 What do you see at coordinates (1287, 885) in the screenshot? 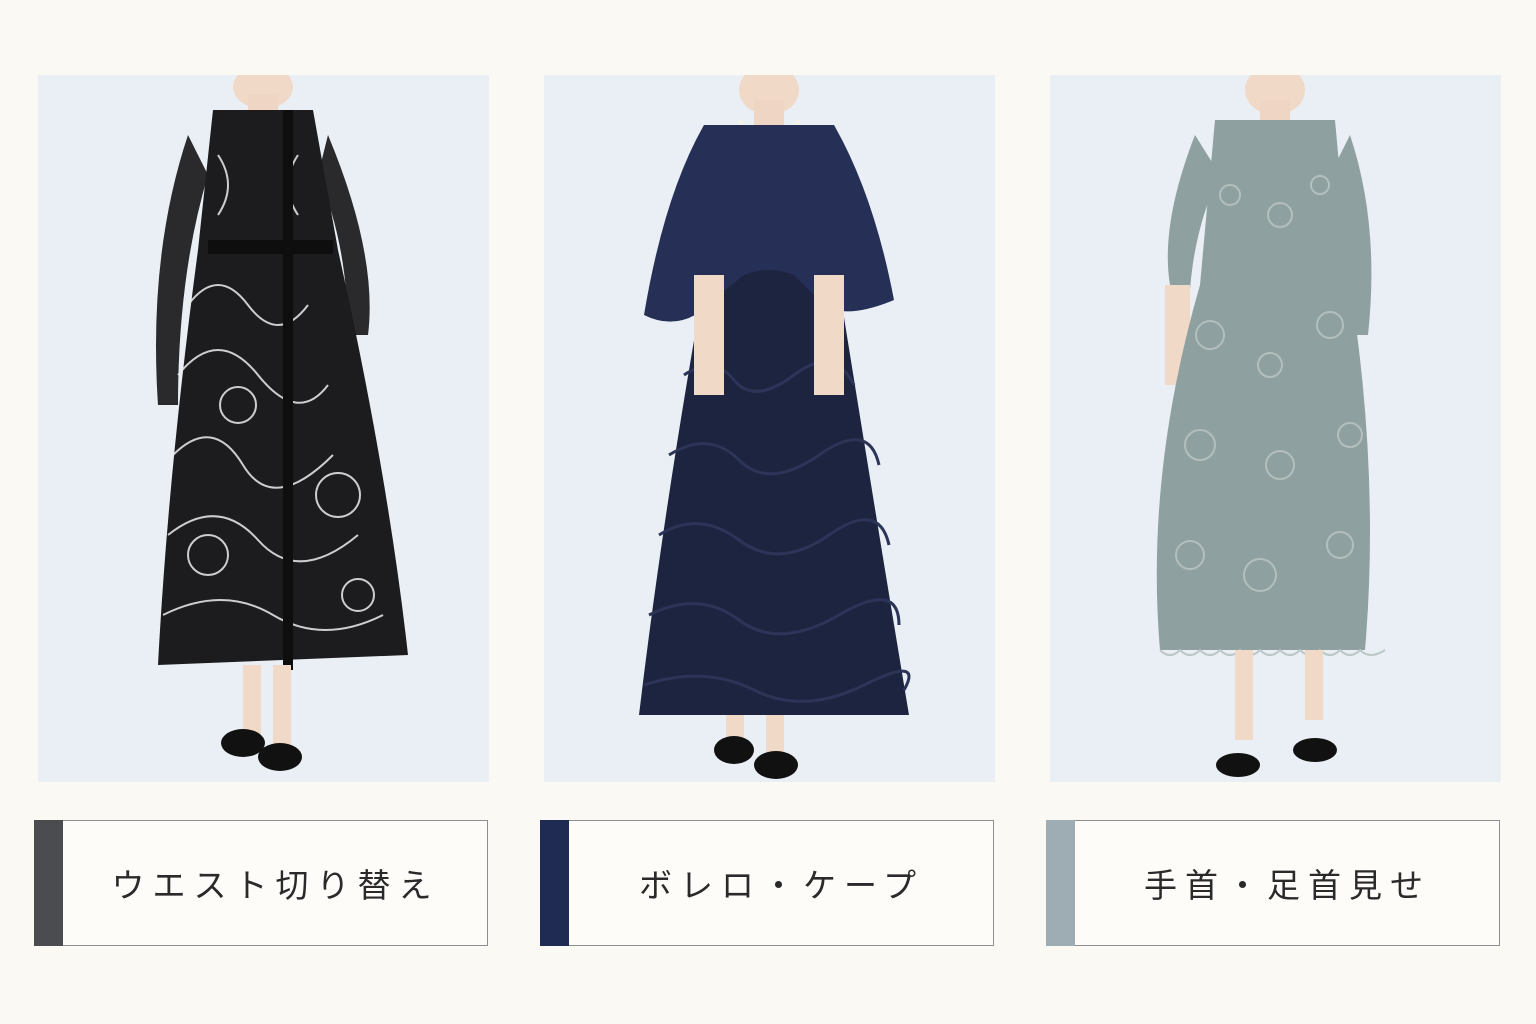
I see `card-label: 手首・足首見せ` at bounding box center [1287, 885].